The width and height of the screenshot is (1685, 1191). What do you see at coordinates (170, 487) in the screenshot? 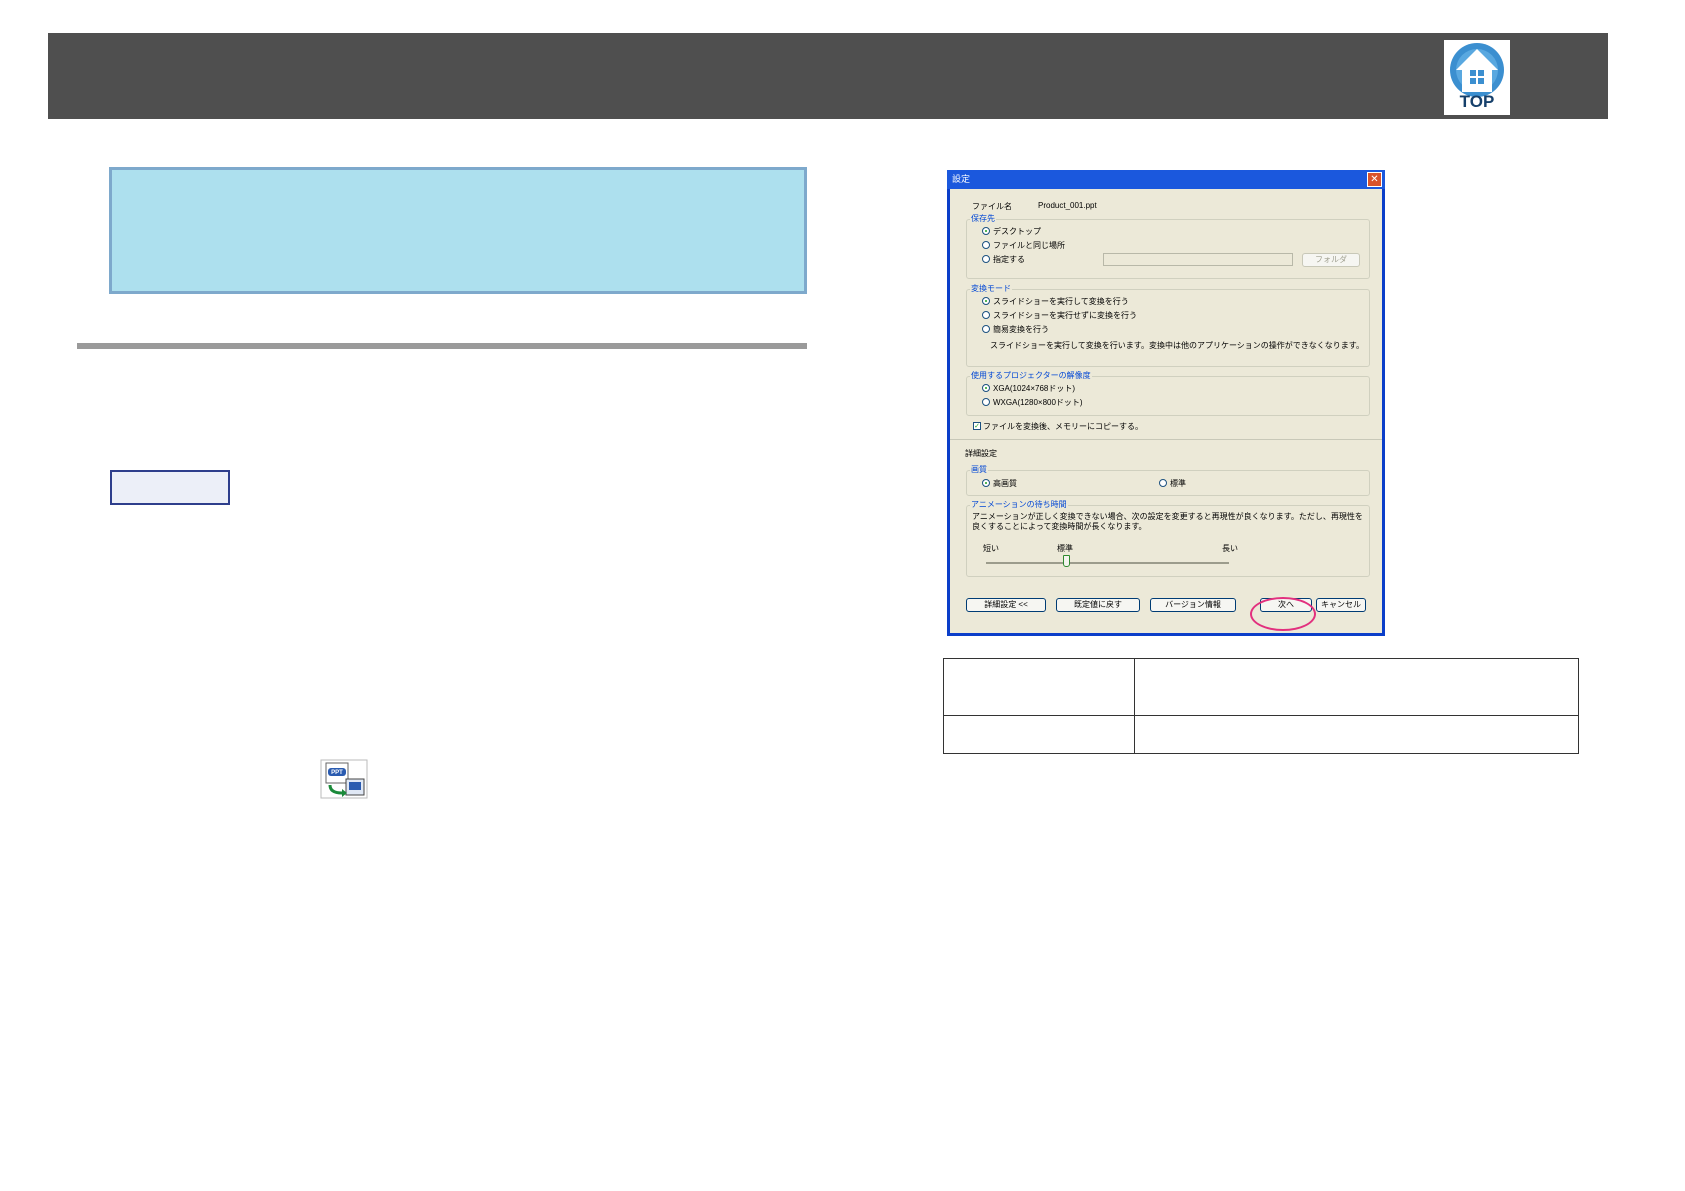
I see `procedure-label-box` at bounding box center [170, 487].